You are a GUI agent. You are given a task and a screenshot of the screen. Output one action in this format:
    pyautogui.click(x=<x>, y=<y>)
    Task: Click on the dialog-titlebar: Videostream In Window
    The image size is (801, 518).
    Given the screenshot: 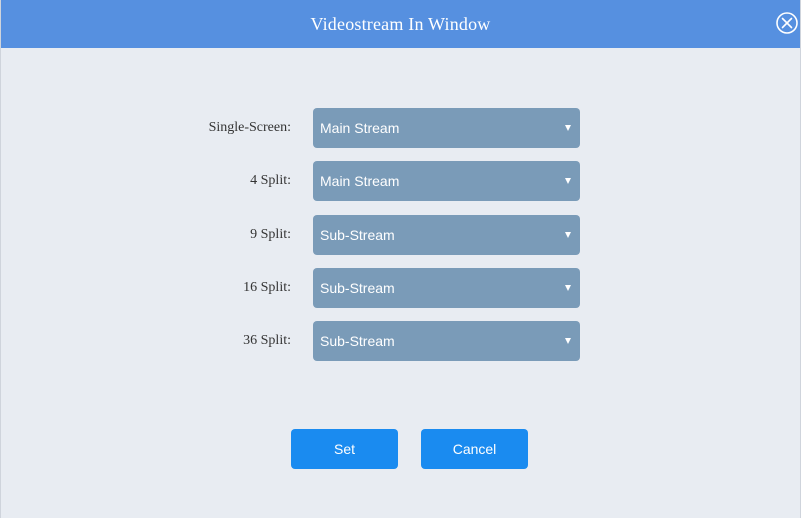 What is the action you would take?
    pyautogui.click(x=400, y=24)
    